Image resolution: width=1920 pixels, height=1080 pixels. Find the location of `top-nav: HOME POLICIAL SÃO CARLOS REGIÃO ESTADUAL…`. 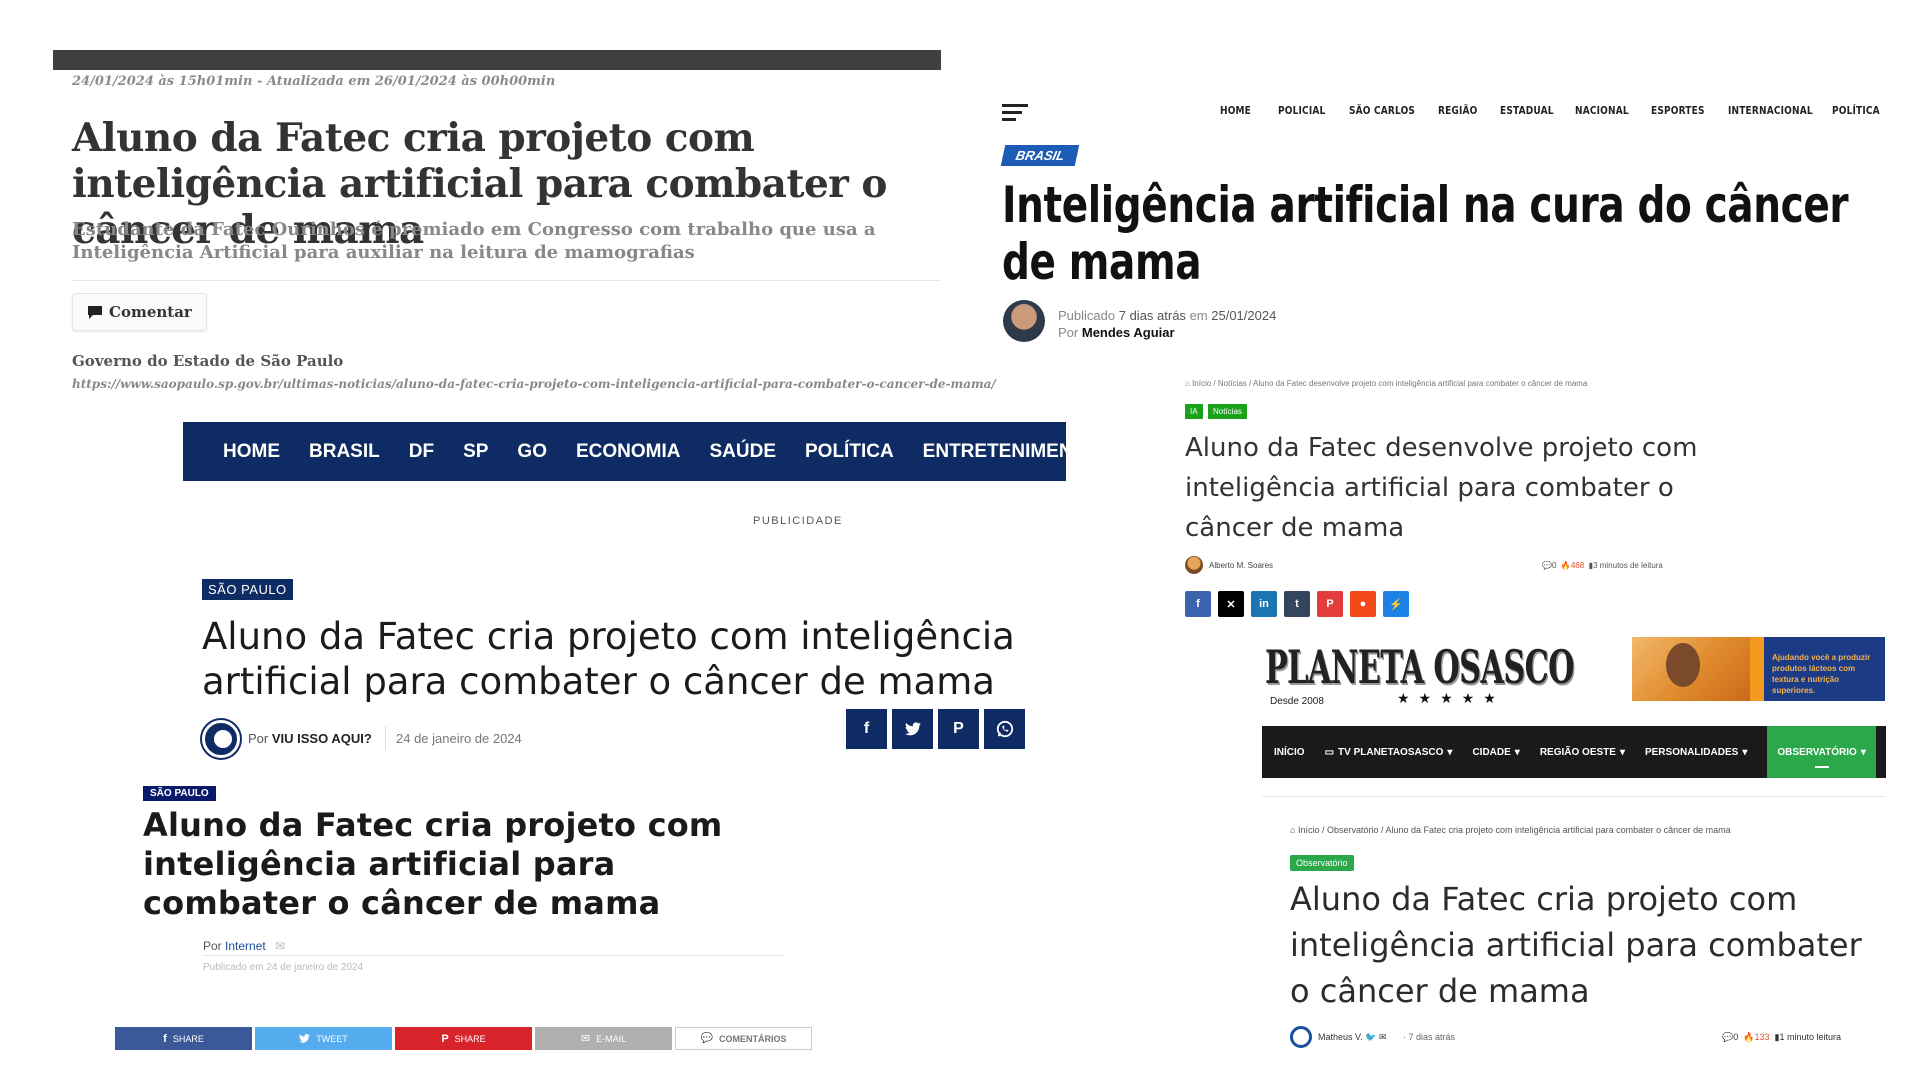

top-nav: HOME POLICIAL SÃO CARLOS REGIÃO ESTADUAL… is located at coordinates (1561, 110).